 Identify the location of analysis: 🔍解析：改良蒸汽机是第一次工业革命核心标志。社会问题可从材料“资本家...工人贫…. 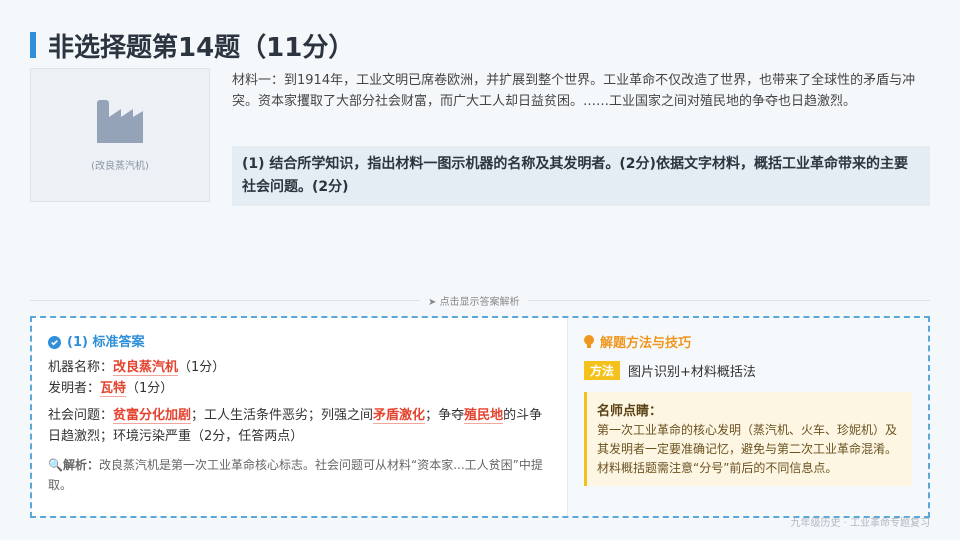
(299, 475).